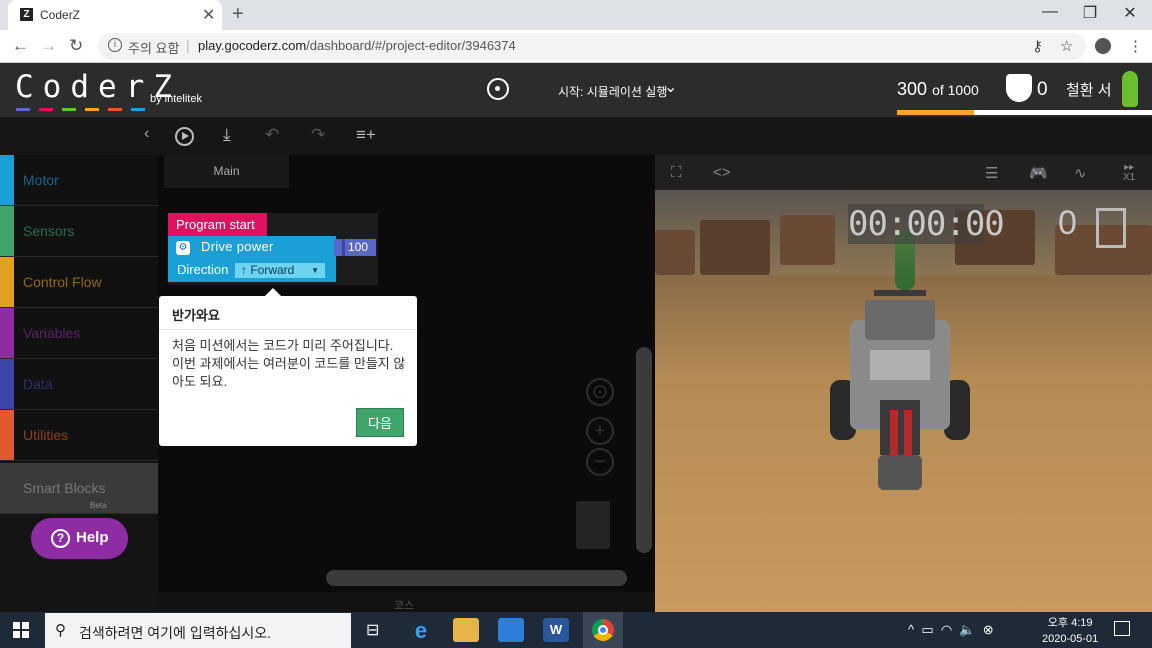  I want to click on gear-icon: ⚙, so click(183, 248).